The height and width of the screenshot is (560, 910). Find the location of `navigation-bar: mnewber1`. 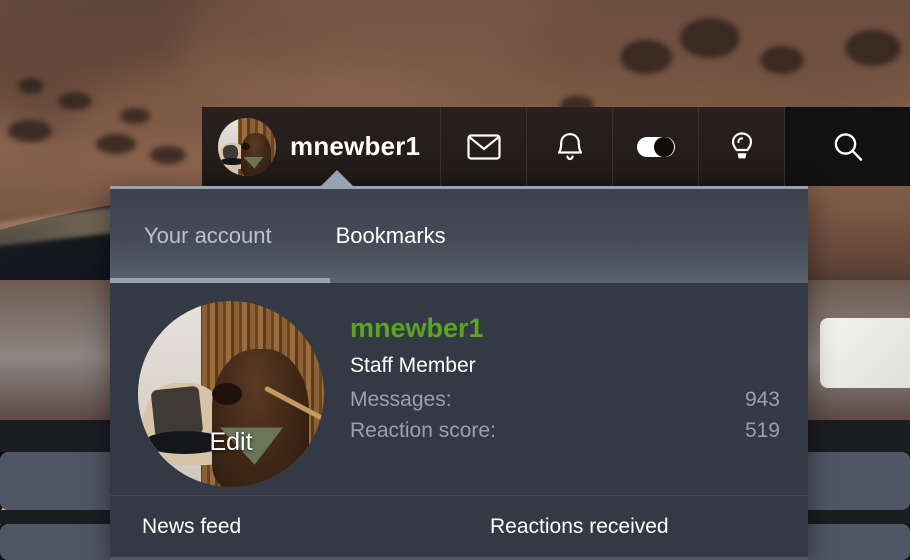

navigation-bar: mnewber1 is located at coordinates (556, 146).